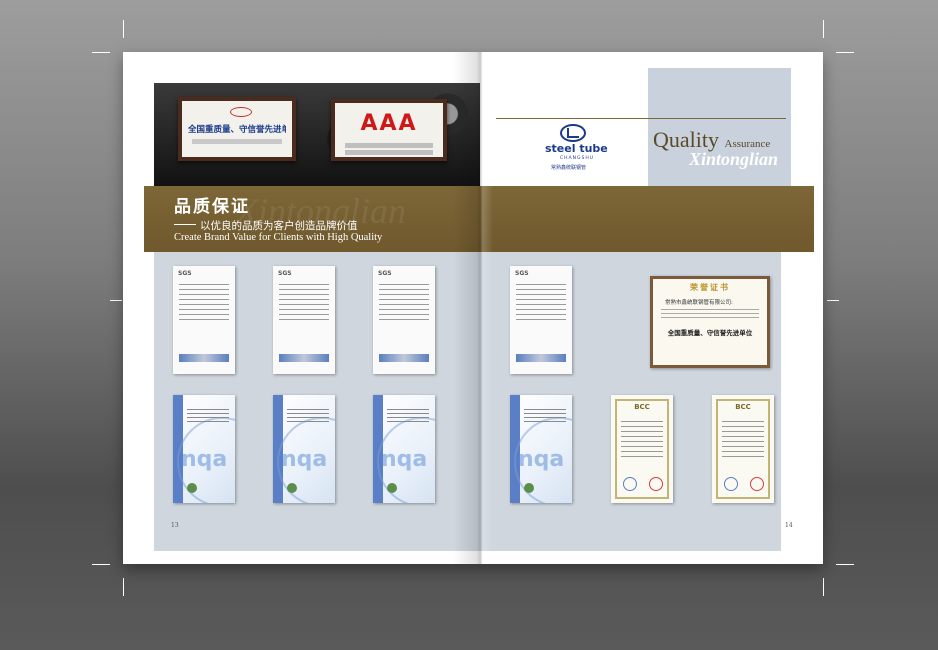 The height and width of the screenshot is (650, 938). What do you see at coordinates (699, 303) in the screenshot?
I see `honor-org: 常熟市鑫统联钢管有限公司:` at bounding box center [699, 303].